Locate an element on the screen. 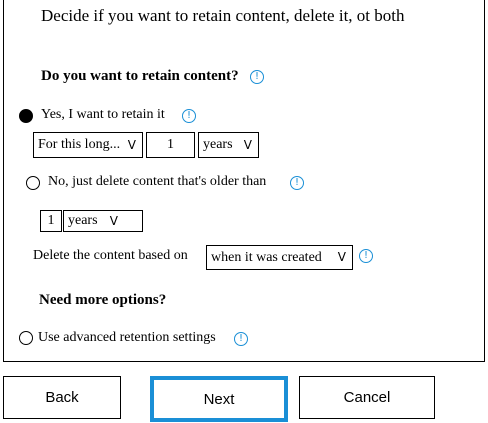 The height and width of the screenshot is (423, 488). delete-amount-input: 1 is located at coordinates (51, 221).